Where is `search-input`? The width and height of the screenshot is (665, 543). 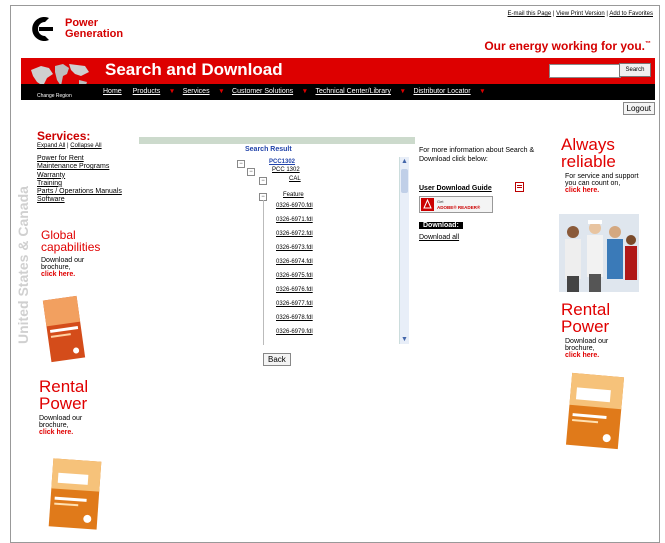
search-input is located at coordinates (585, 71).